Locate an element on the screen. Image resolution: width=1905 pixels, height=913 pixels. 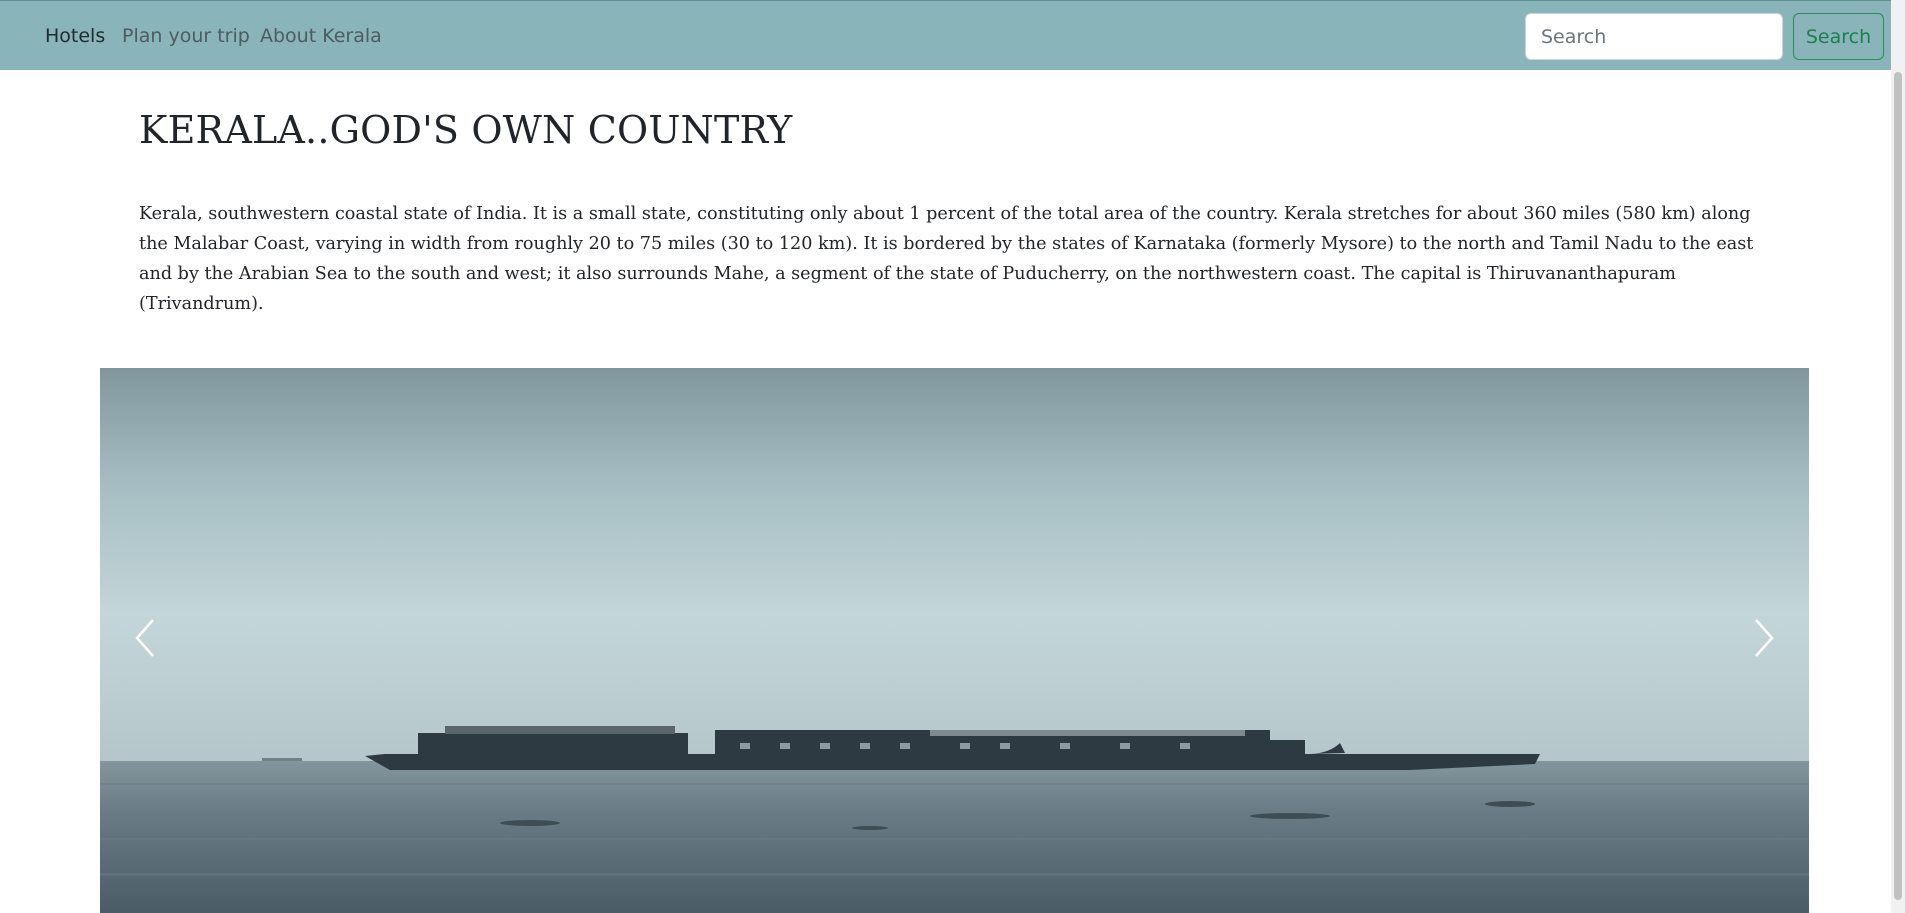
chevron-left-icon is located at coordinates (145, 638).